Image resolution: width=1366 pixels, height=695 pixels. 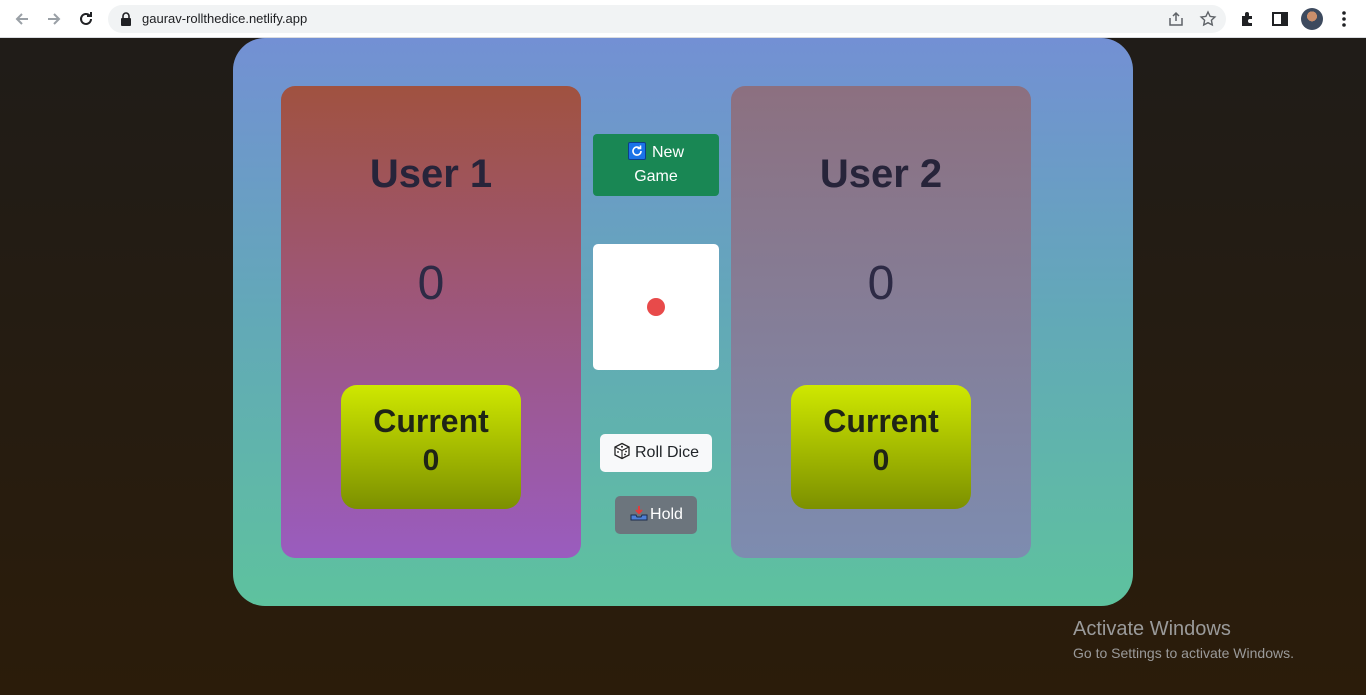 What do you see at coordinates (881, 322) in the screenshot?
I see `player-2-panel: User 2 0 Current 0` at bounding box center [881, 322].